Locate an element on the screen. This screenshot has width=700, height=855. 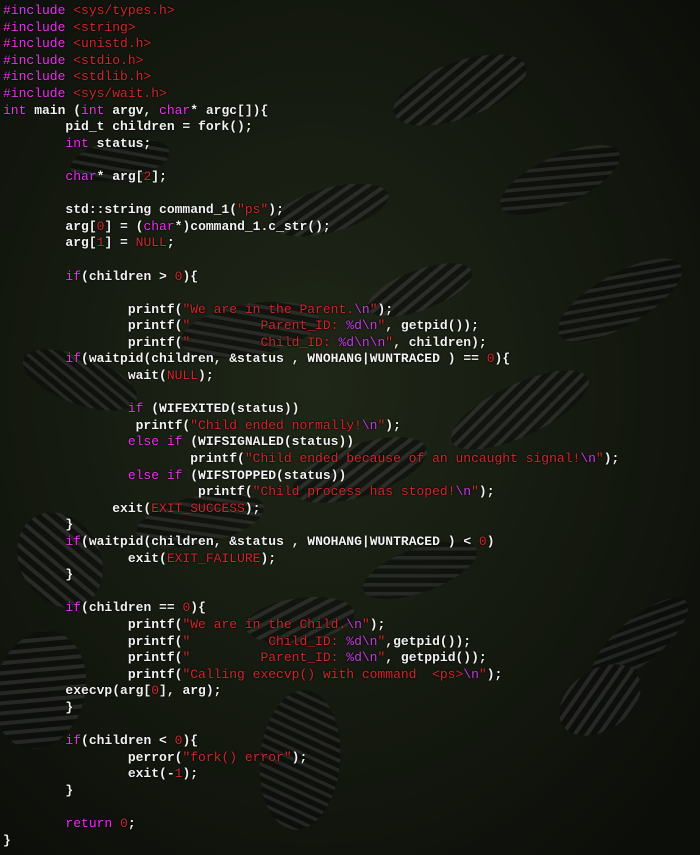
code-token: , children); is located at coordinates (440, 342).